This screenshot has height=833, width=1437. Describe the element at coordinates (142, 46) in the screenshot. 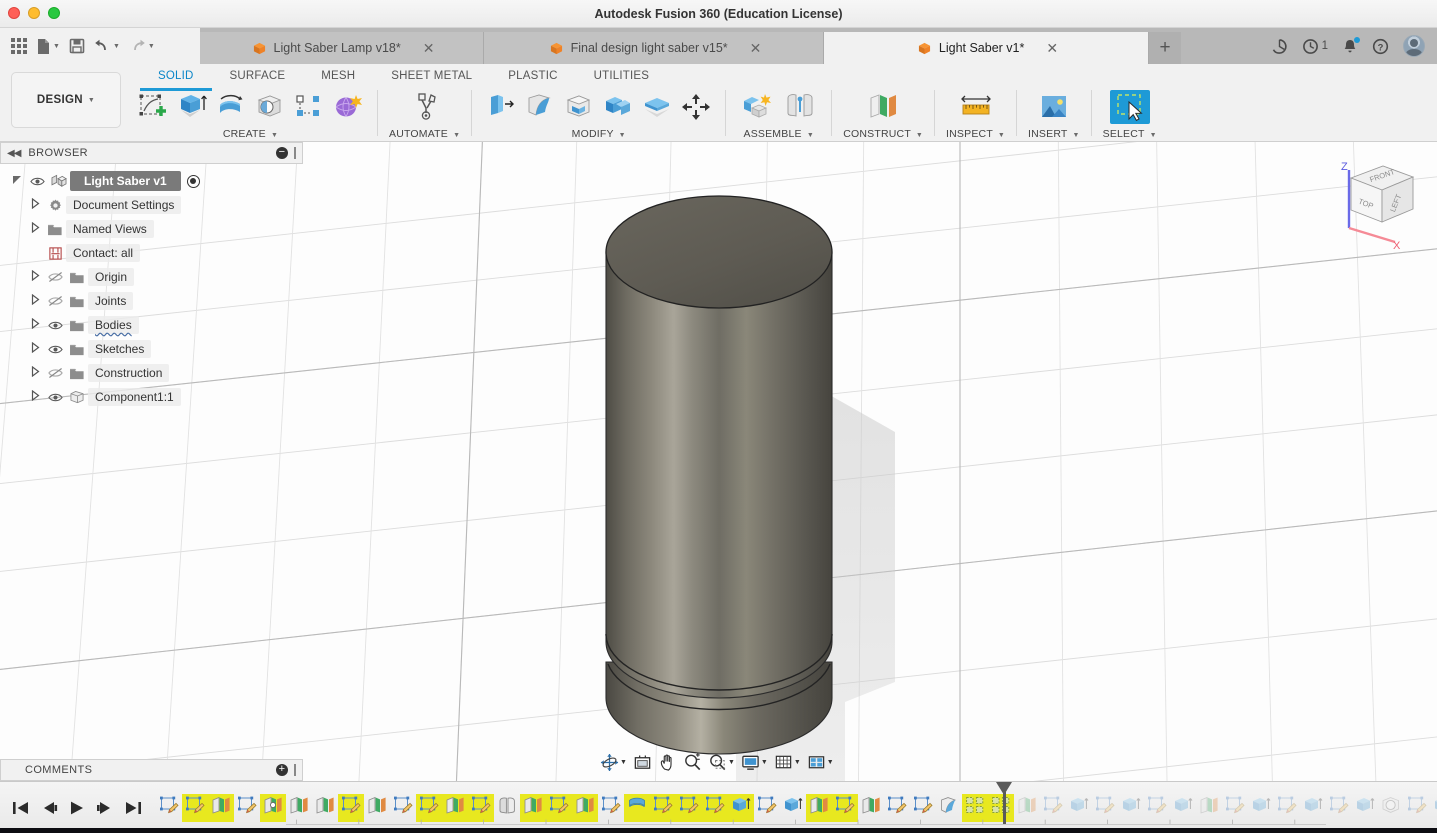

I see `redo-button: ▼` at that location.